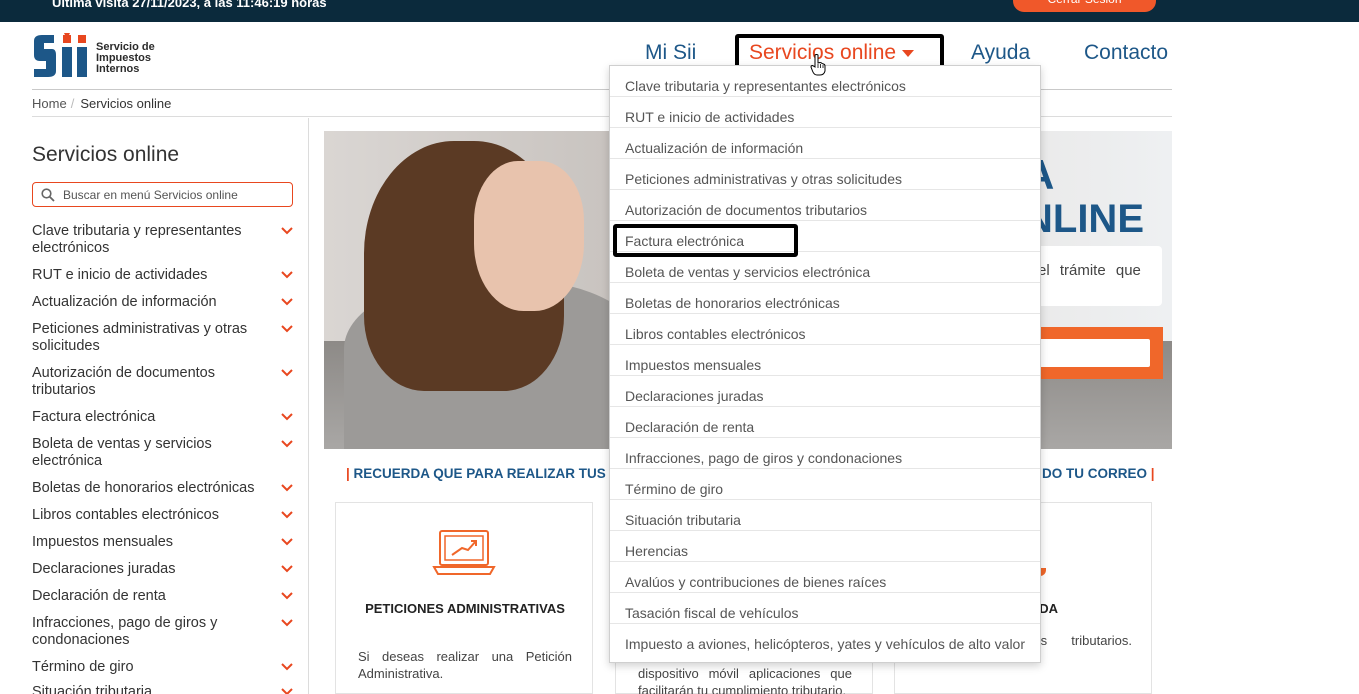 This screenshot has width=1359, height=694. What do you see at coordinates (683, 520) in the screenshot?
I see `dropdown-item-label: Situación tributaria` at bounding box center [683, 520].